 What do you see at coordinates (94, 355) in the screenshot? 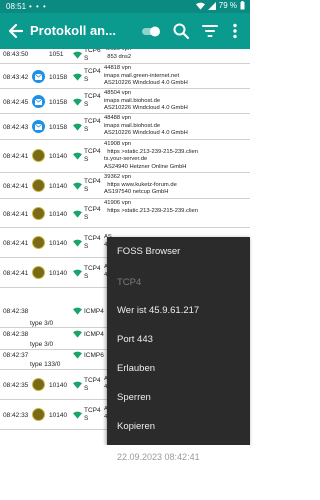
I see `log-protocol: ICMP6` at bounding box center [94, 355].